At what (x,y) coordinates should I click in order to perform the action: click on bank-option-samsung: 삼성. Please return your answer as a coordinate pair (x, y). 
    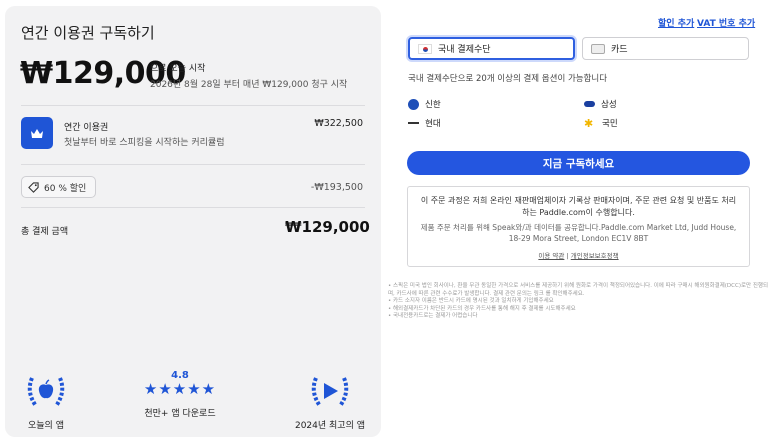
    Looking at the image, I should click on (600, 104).